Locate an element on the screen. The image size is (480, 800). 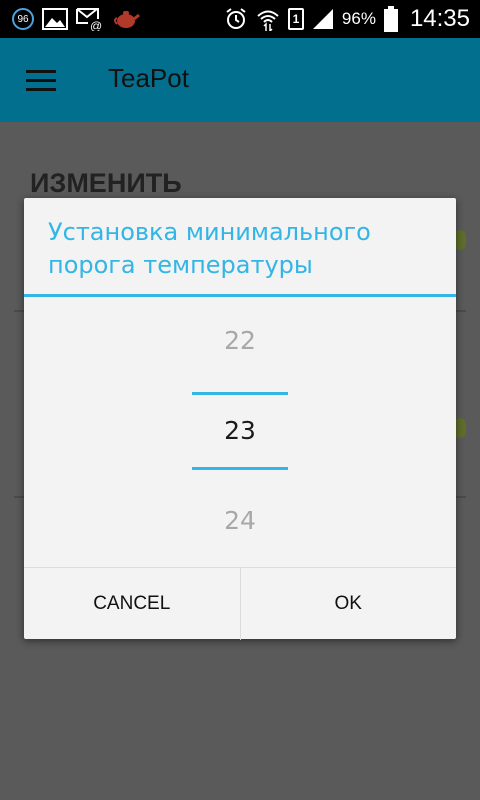
sim-slot-icon: 1 is located at coordinates (295, 19).